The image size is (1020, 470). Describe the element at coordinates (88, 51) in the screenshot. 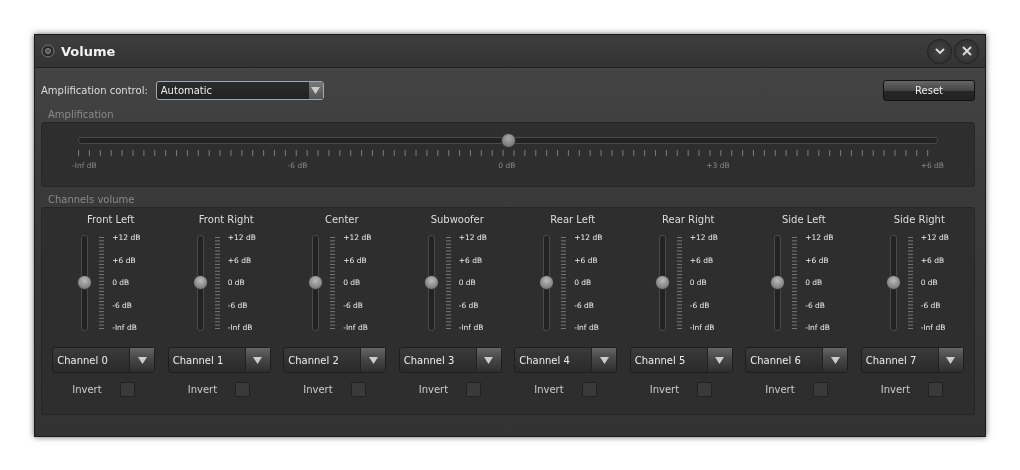

I see `window-title: Volume` at that location.